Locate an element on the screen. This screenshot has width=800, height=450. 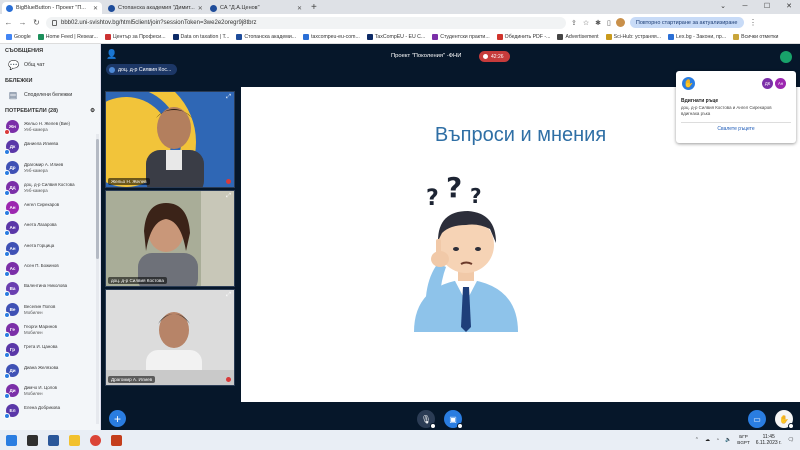
user-name-block: доц. д-р Силвия Костова Уеб-камера is located at coordinates (49, 186).